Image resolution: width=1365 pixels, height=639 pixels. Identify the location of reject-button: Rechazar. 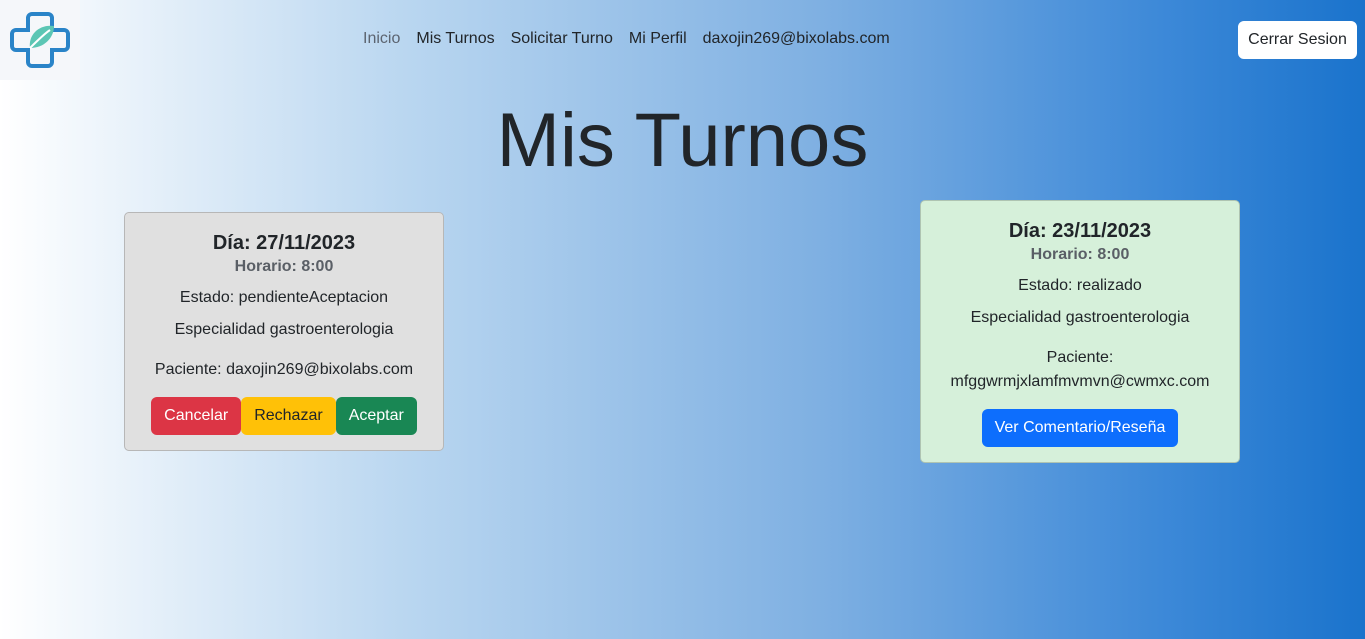
(288, 416).